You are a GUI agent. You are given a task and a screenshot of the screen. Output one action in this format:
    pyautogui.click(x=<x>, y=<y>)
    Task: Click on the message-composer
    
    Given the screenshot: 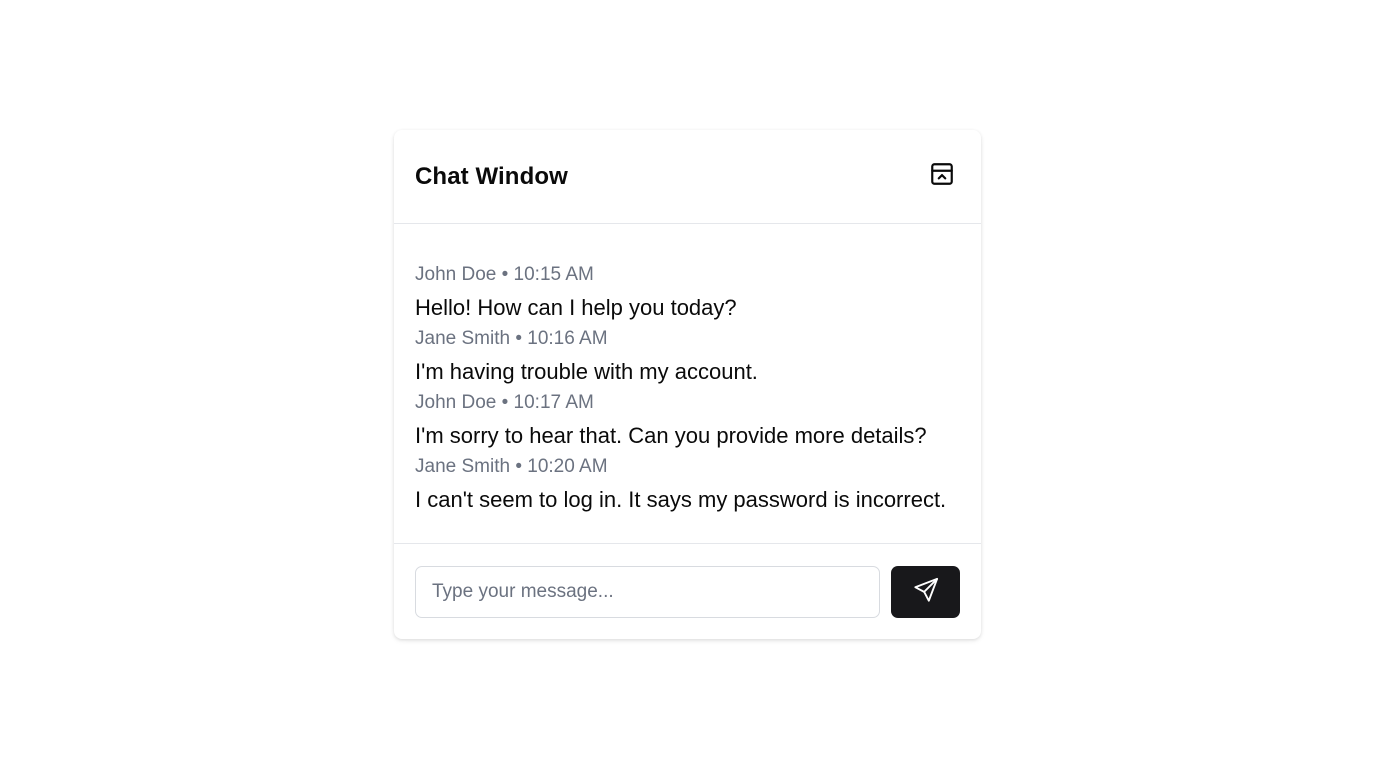 What is the action you would take?
    pyautogui.click(x=687, y=591)
    